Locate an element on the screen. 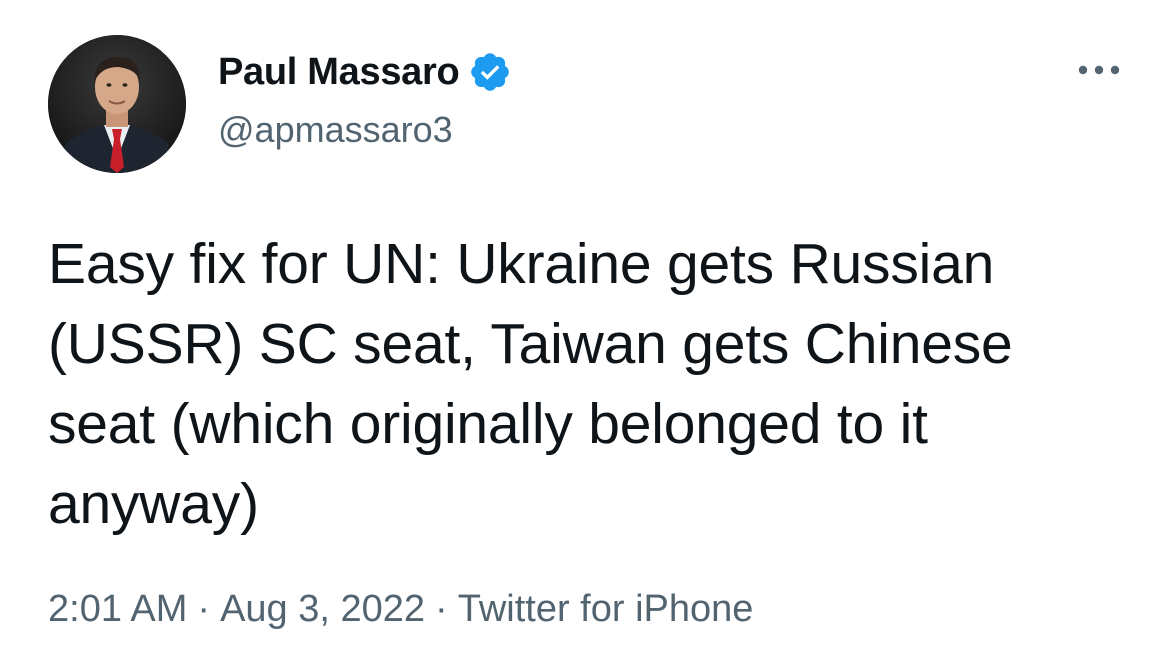 This screenshot has height=667, width=1170. tweet-time: 2:01 AM is located at coordinates (117, 609).